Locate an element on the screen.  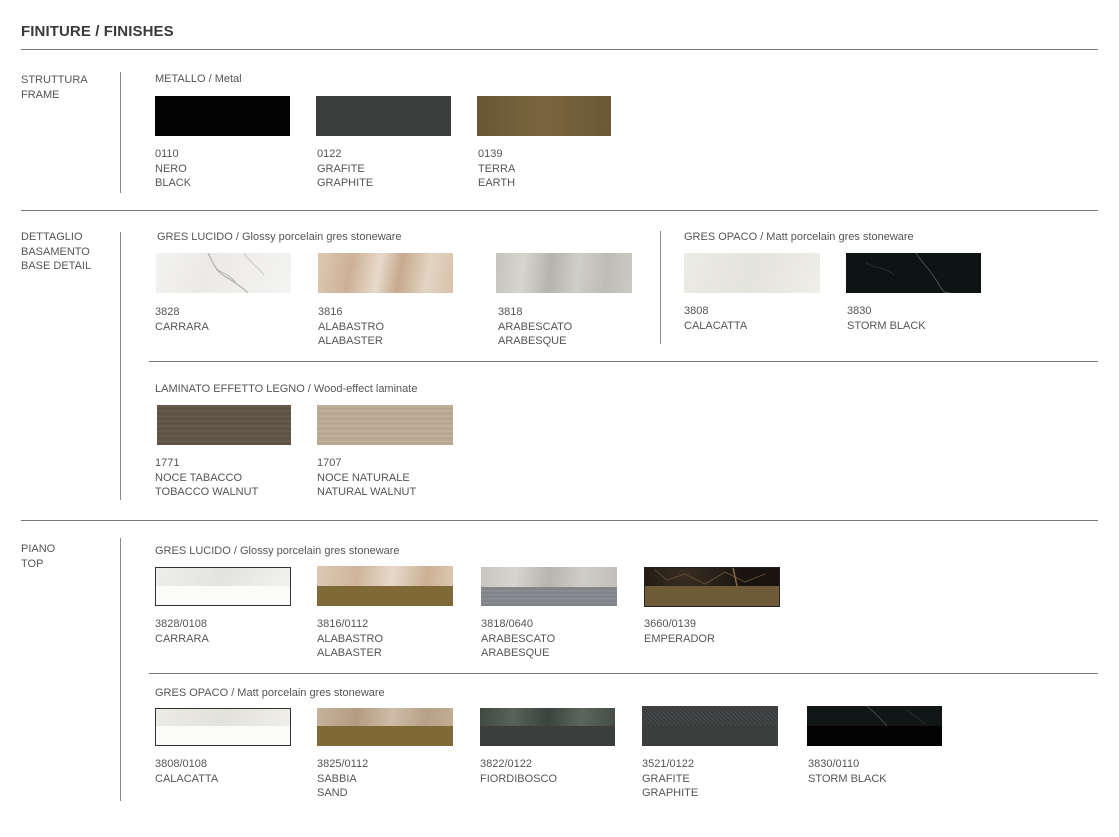
swatch-code: 3816/0112 is located at coordinates (343, 624).